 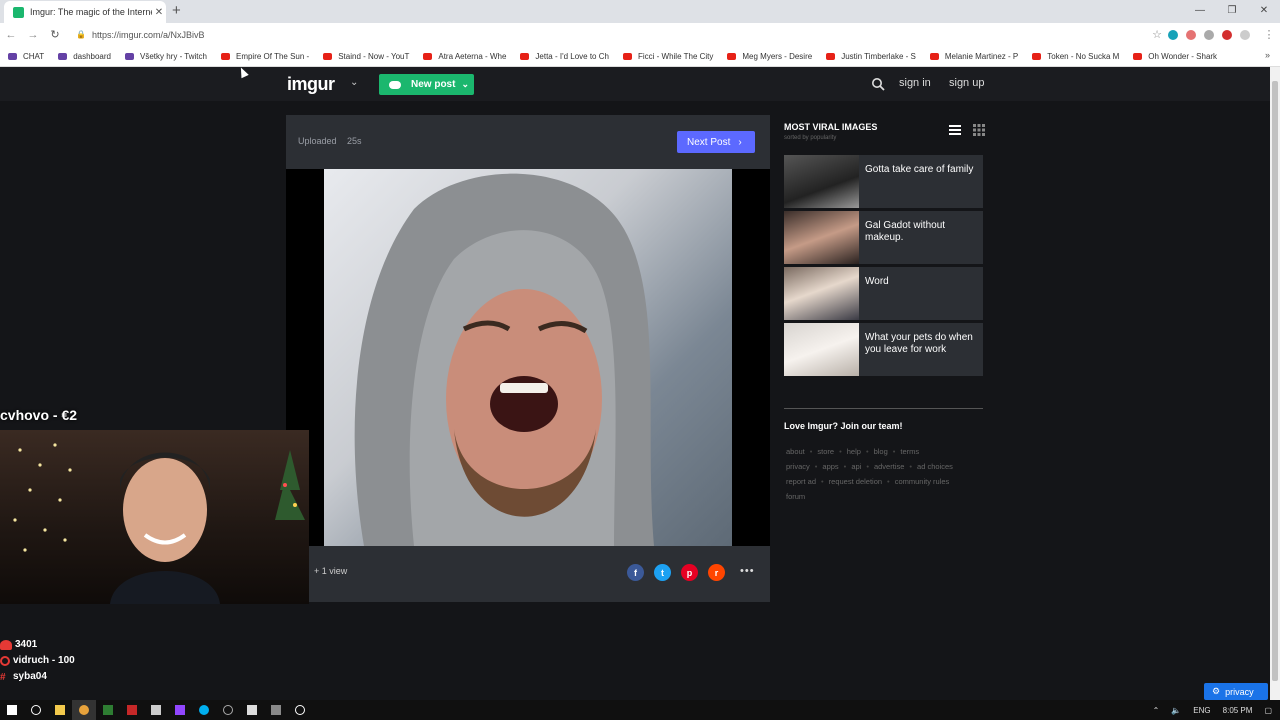 What do you see at coordinates (878, 84) in the screenshot?
I see `search-icon` at bounding box center [878, 84].